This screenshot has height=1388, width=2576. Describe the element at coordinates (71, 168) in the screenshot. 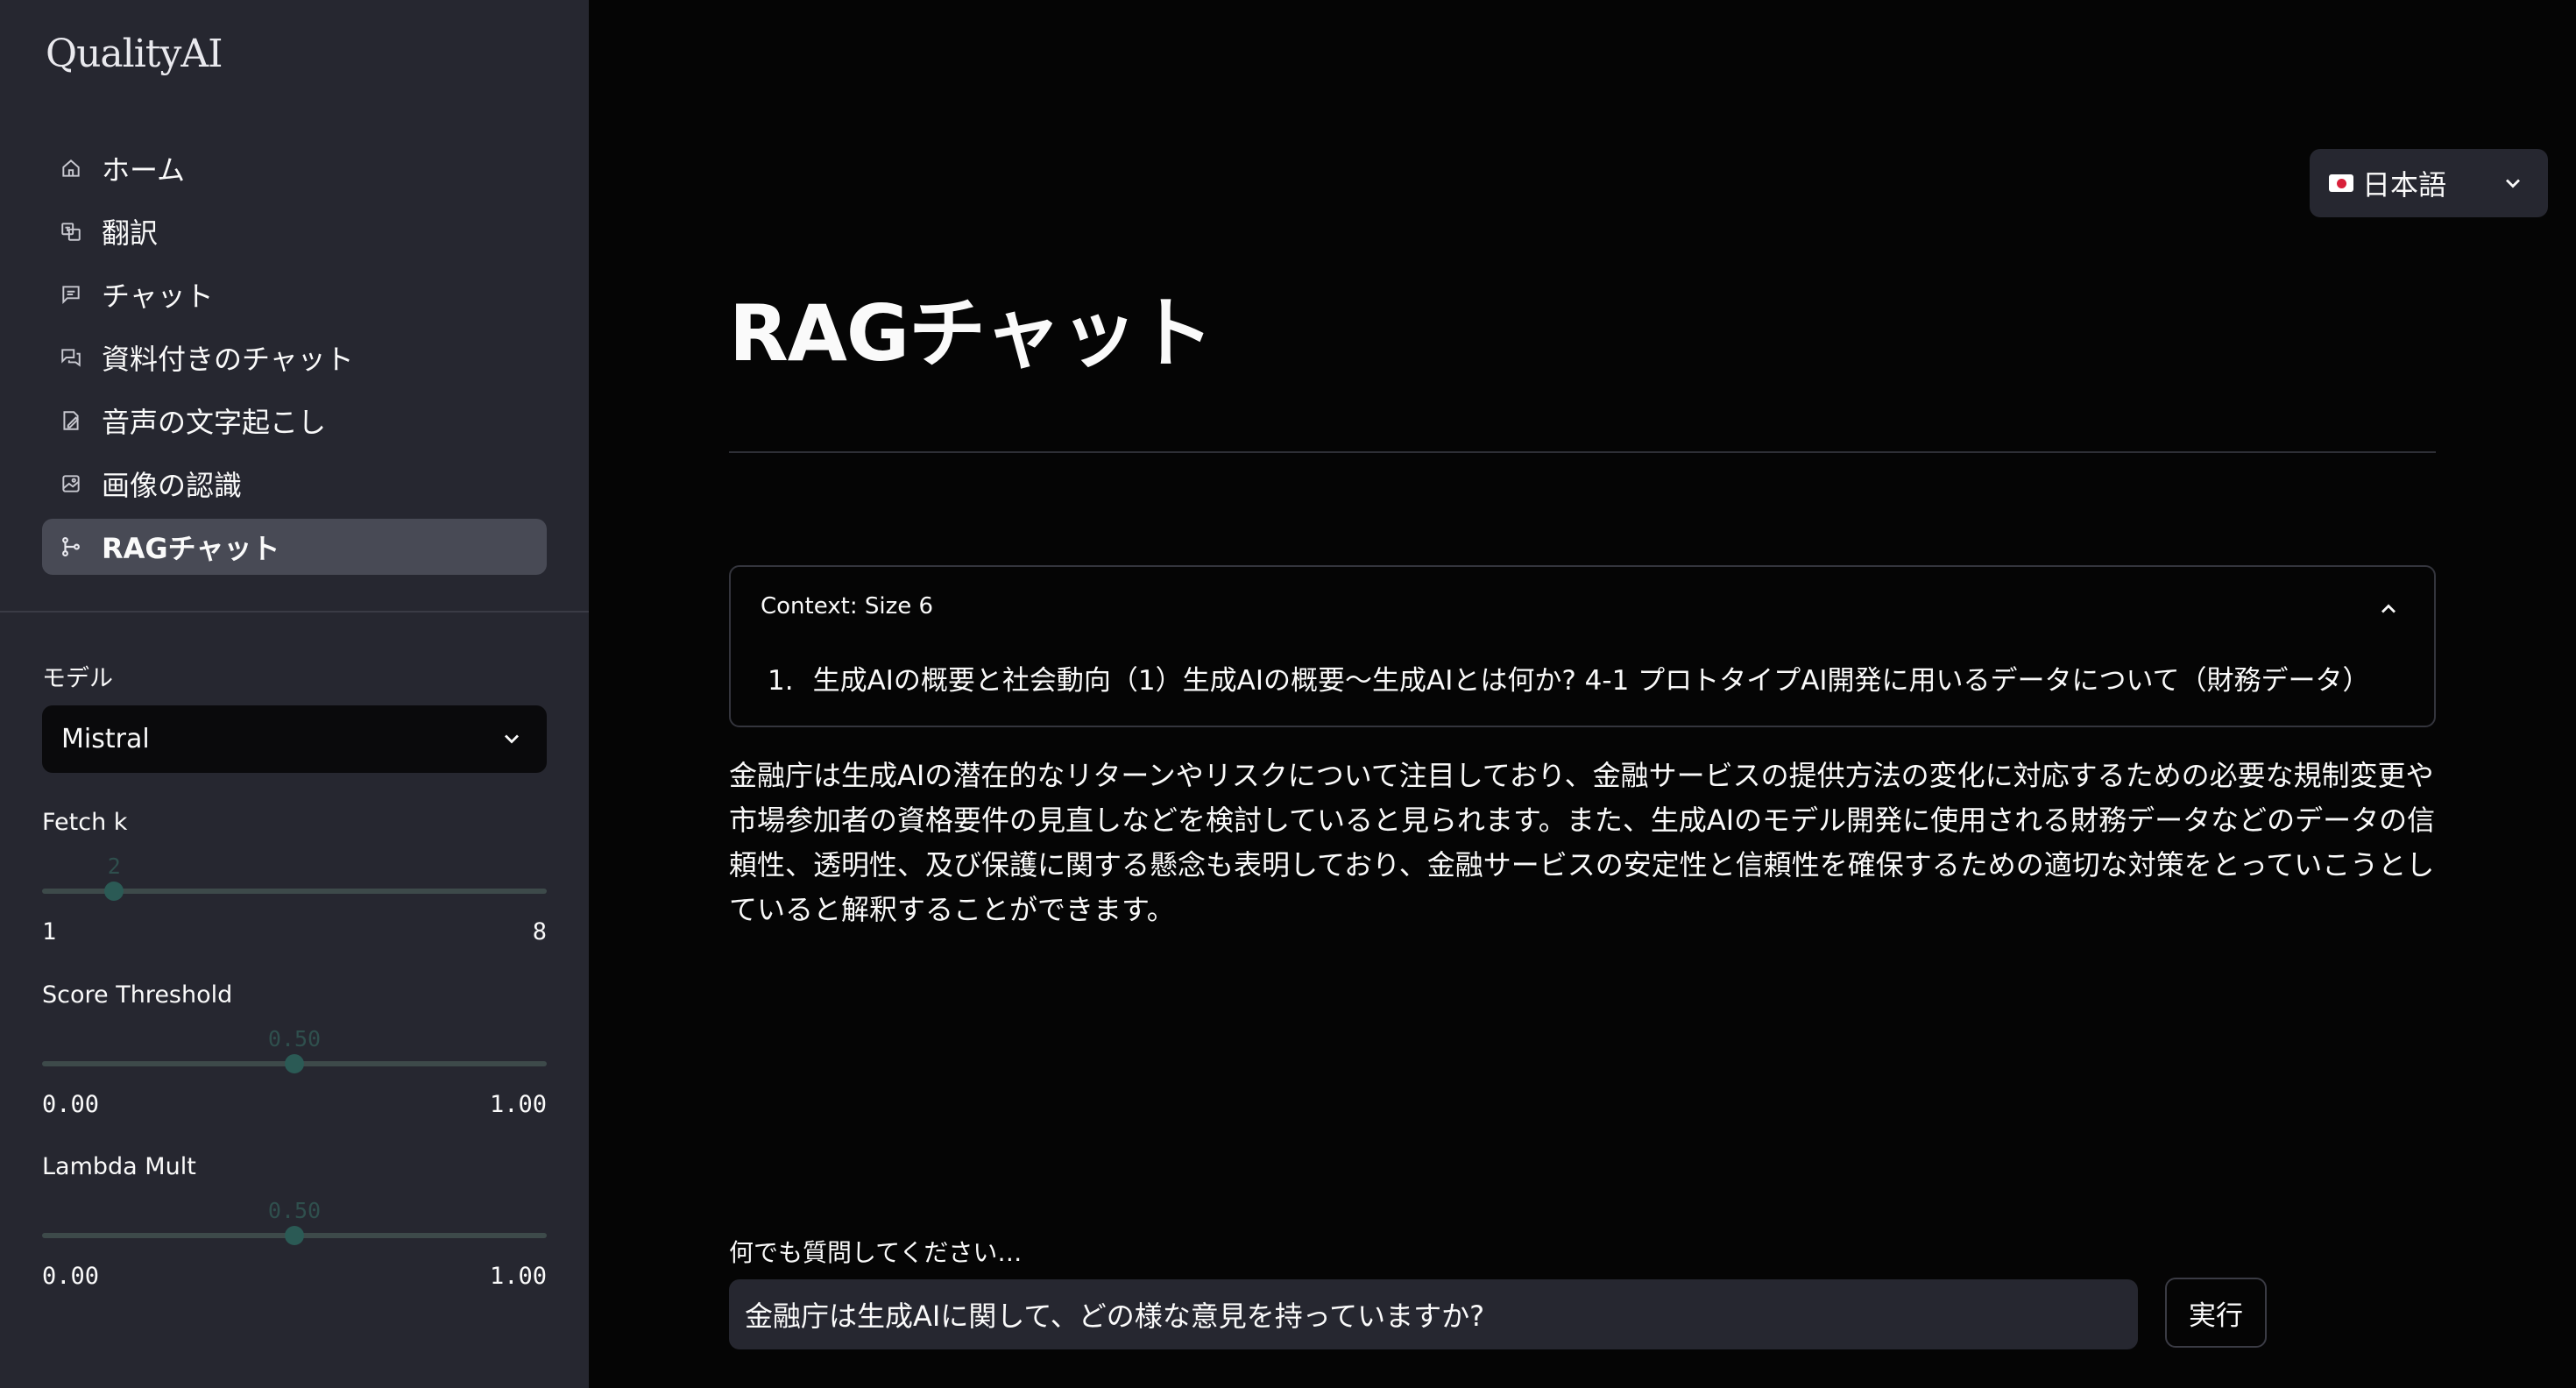

I see `home-icon` at that location.